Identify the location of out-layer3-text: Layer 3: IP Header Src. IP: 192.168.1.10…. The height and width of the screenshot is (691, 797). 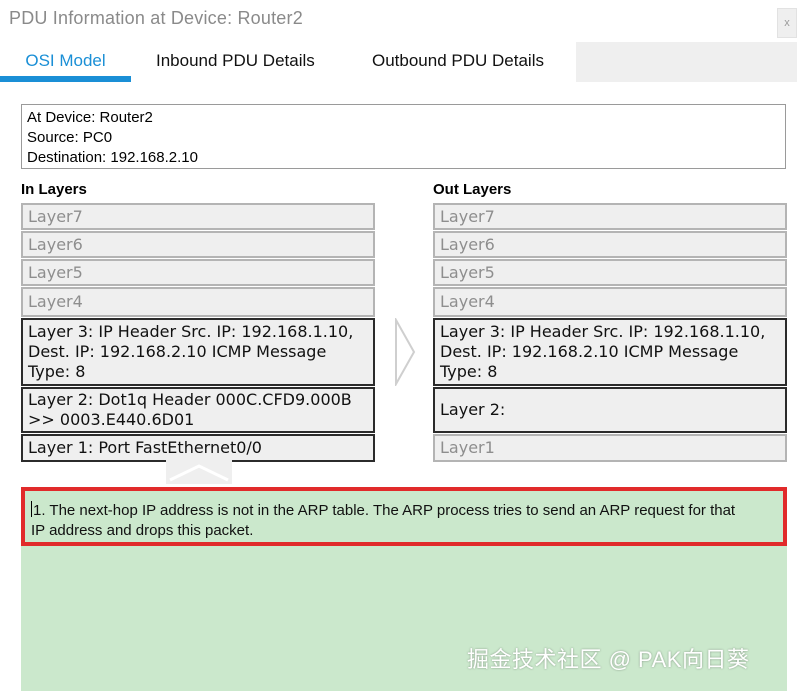
(602, 352).